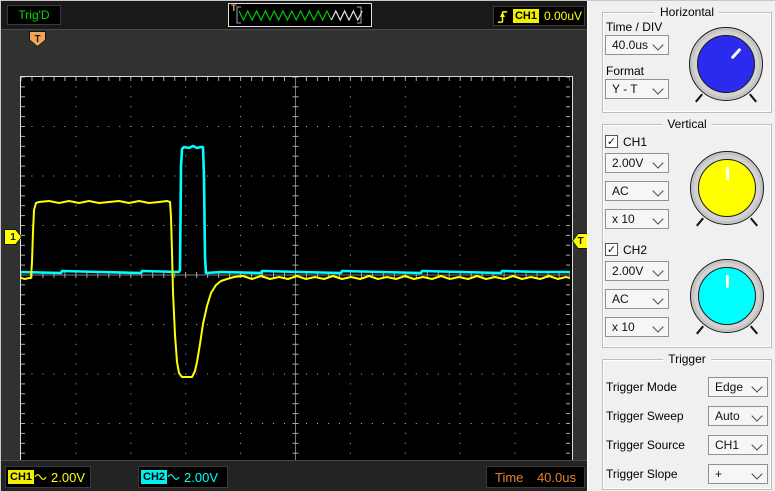 The height and width of the screenshot is (491, 775). Describe the element at coordinates (154, 477) in the screenshot. I see `ch2-badge: CH2` at that location.